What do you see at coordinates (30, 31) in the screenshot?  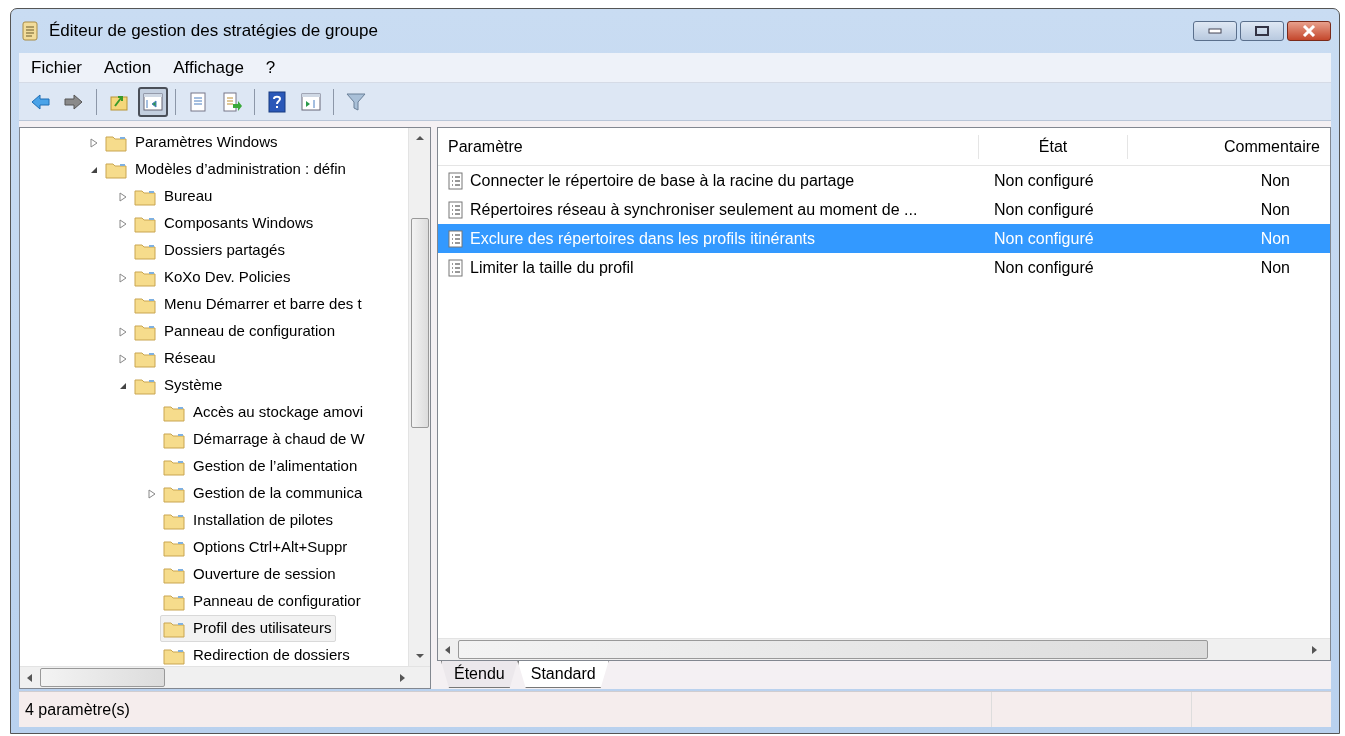 I see `scroll-icon` at bounding box center [30, 31].